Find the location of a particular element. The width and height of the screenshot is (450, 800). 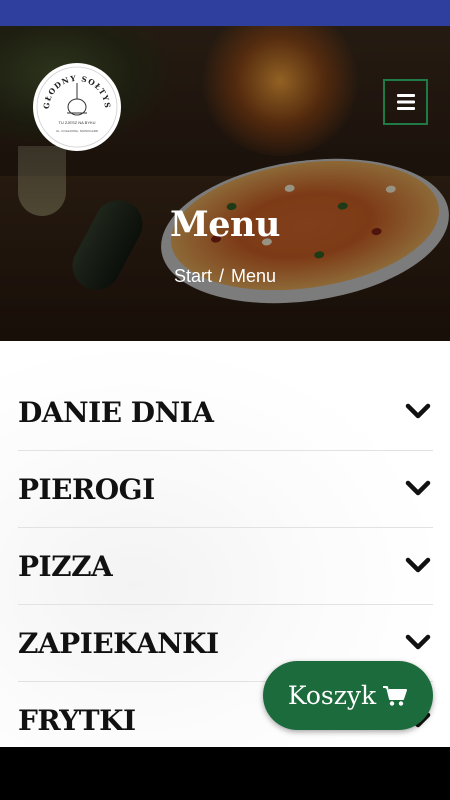

system-navigation-bar is located at coordinates (225, 773).